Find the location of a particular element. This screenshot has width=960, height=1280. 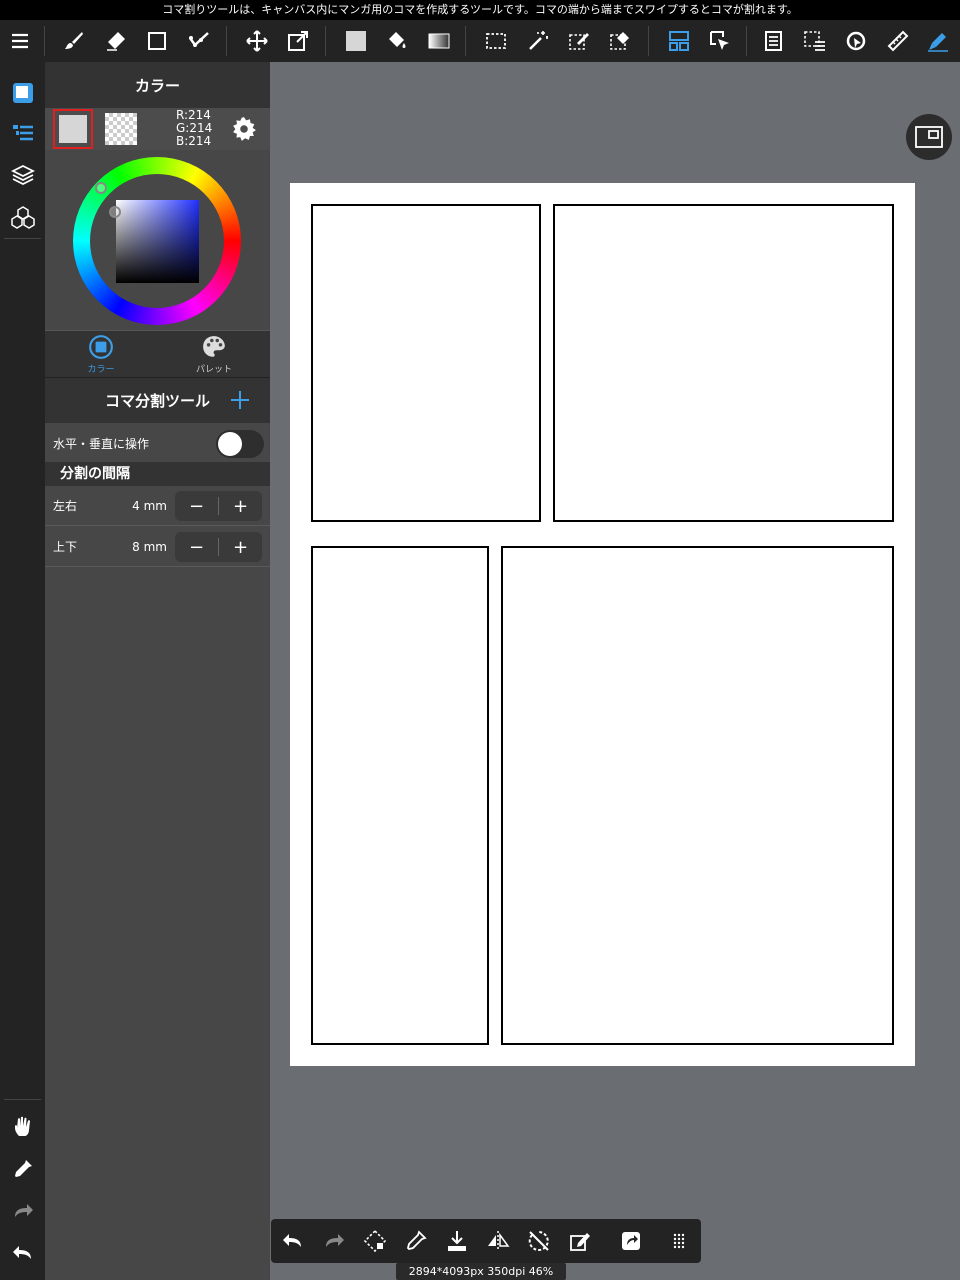

add-icon is located at coordinates (240, 400).